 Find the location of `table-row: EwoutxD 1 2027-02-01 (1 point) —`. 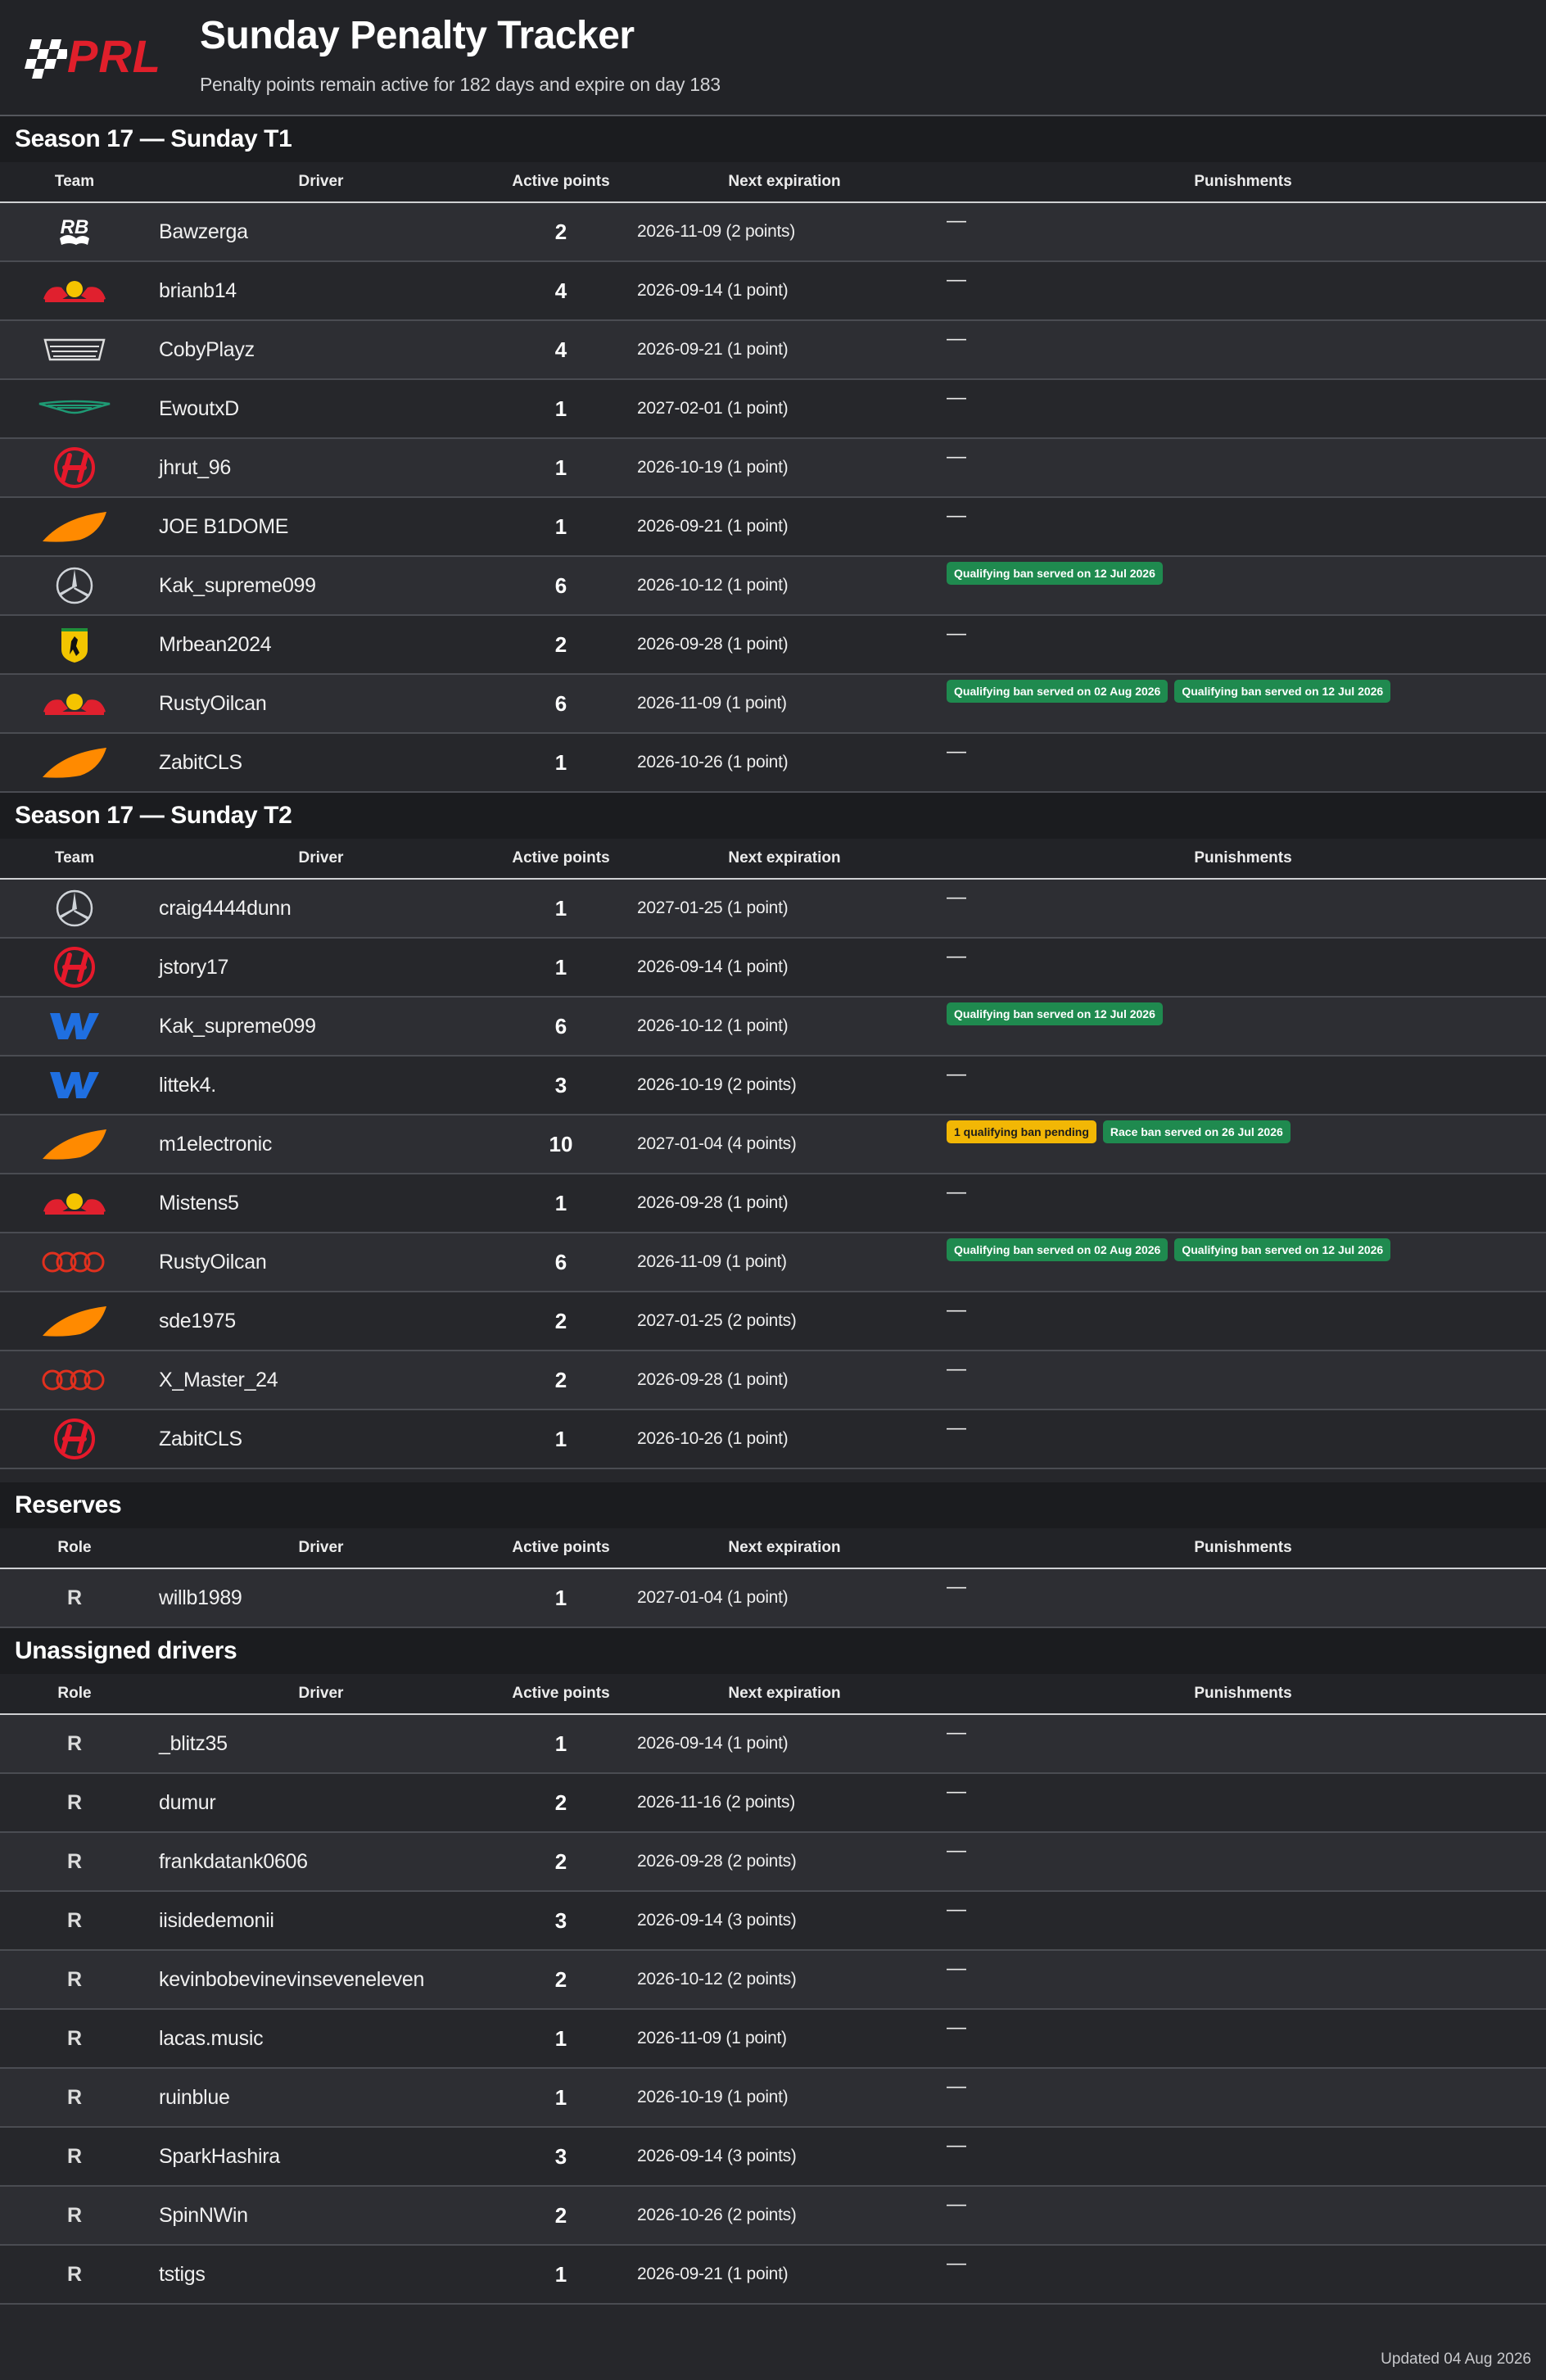

table-row: EwoutxD 1 2027-02-01 (1 point) — is located at coordinates (773, 410).